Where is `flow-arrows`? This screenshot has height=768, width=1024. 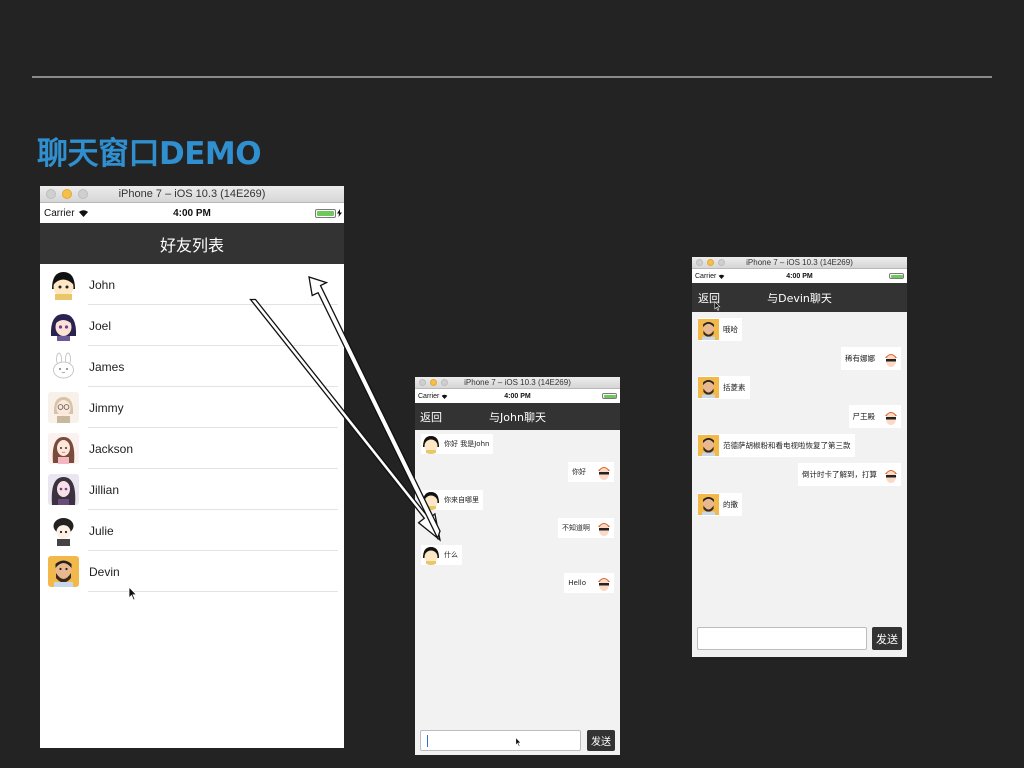 flow-arrows is located at coordinates (345, 409).